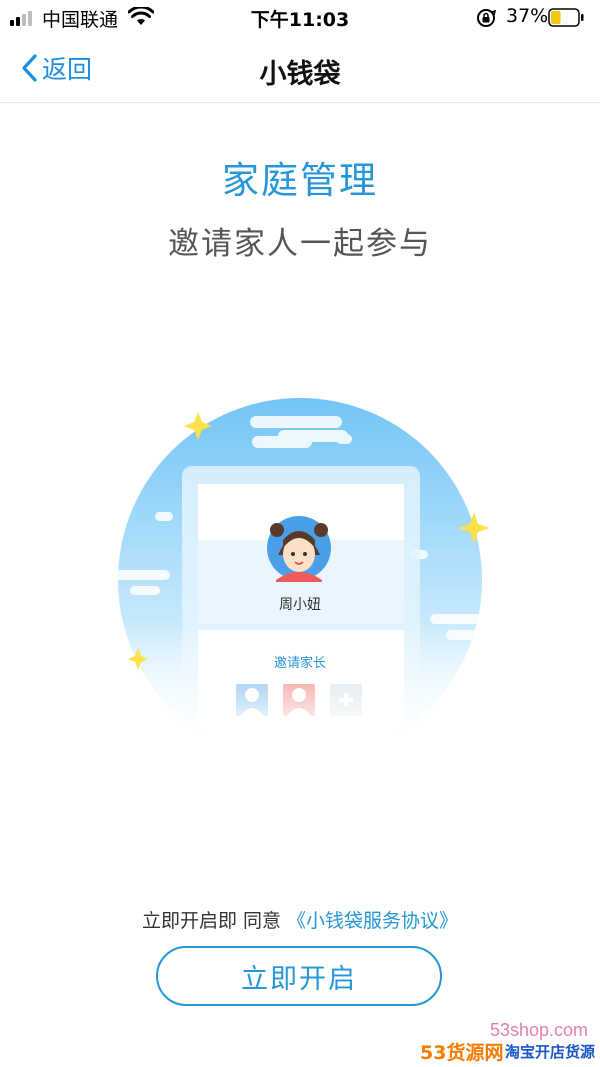 The image size is (600, 1067). What do you see at coordinates (300, 74) in the screenshot?
I see `page-title: 小钱袋` at bounding box center [300, 74].